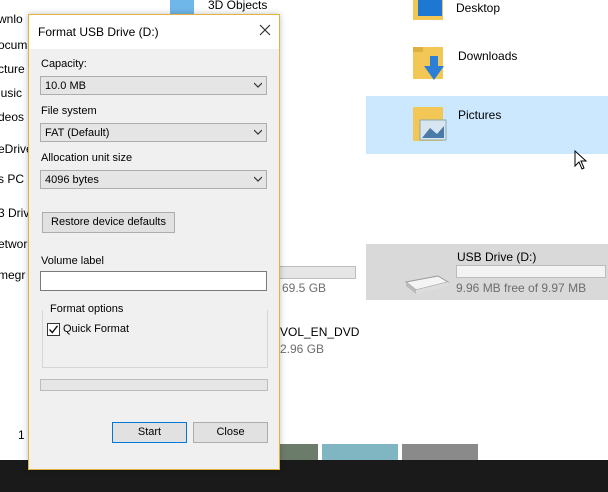 The image size is (608, 492). I want to click on start-button: Start, so click(149, 432).